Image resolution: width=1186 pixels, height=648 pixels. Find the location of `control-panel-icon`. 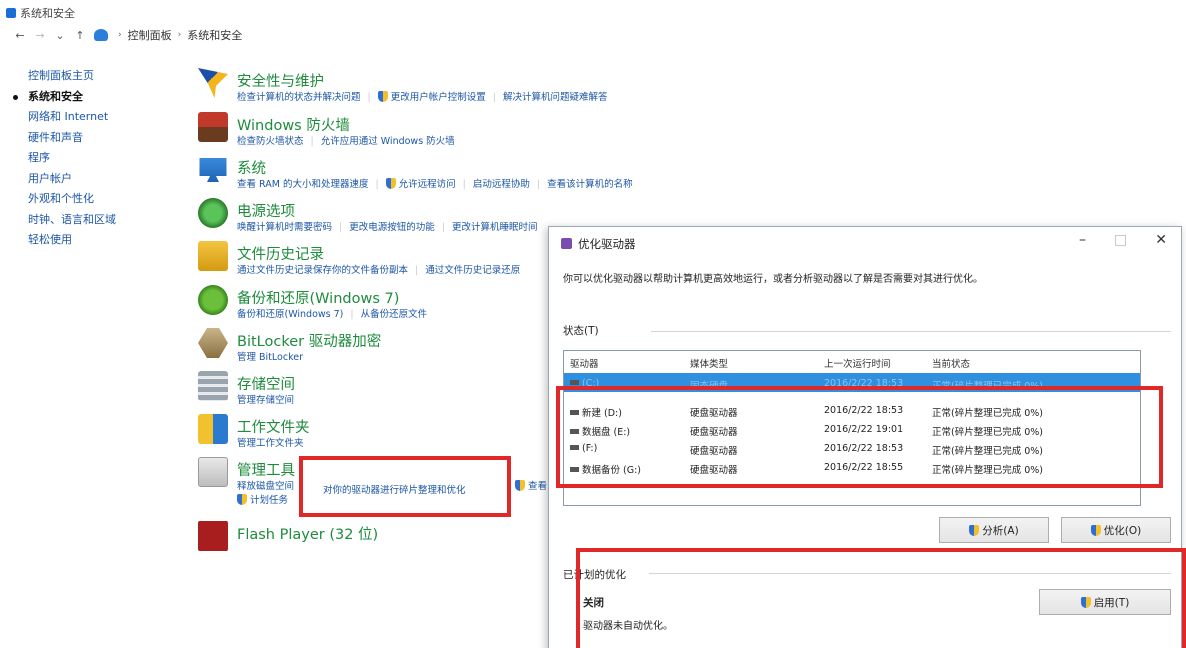

control-panel-icon is located at coordinates (101, 35).